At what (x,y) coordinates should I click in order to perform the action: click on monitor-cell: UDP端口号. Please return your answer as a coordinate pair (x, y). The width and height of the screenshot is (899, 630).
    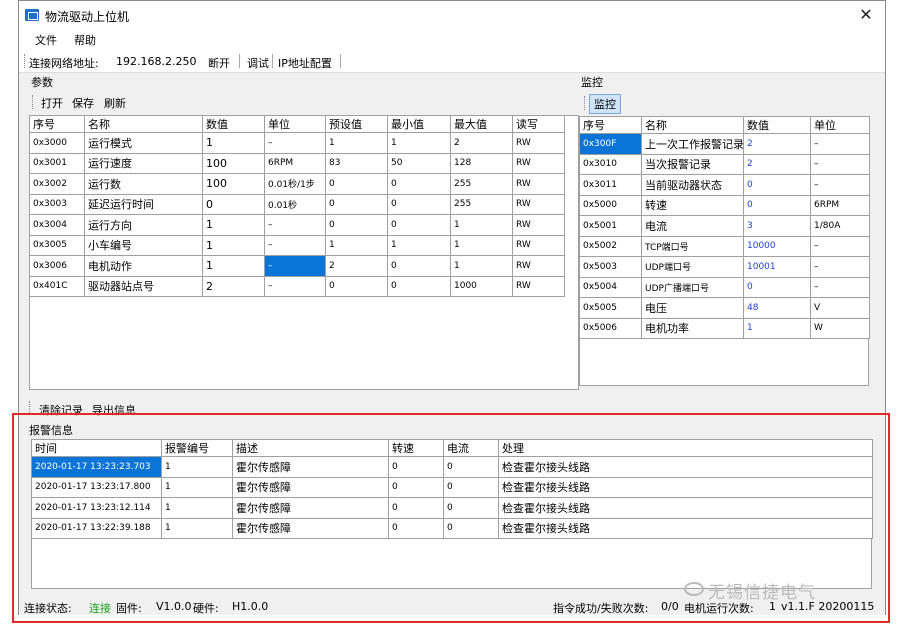
    Looking at the image, I should click on (692, 267).